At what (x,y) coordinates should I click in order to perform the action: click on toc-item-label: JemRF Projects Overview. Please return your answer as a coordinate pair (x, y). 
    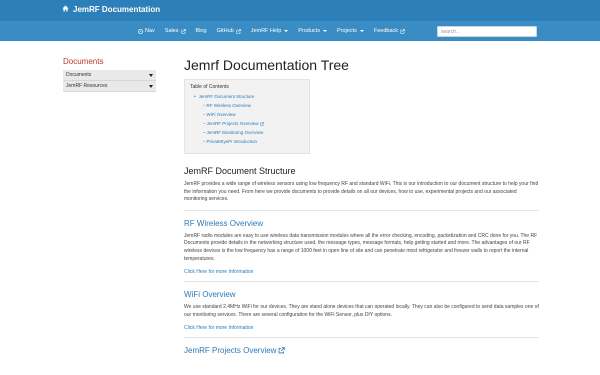
    Looking at the image, I should click on (232, 123).